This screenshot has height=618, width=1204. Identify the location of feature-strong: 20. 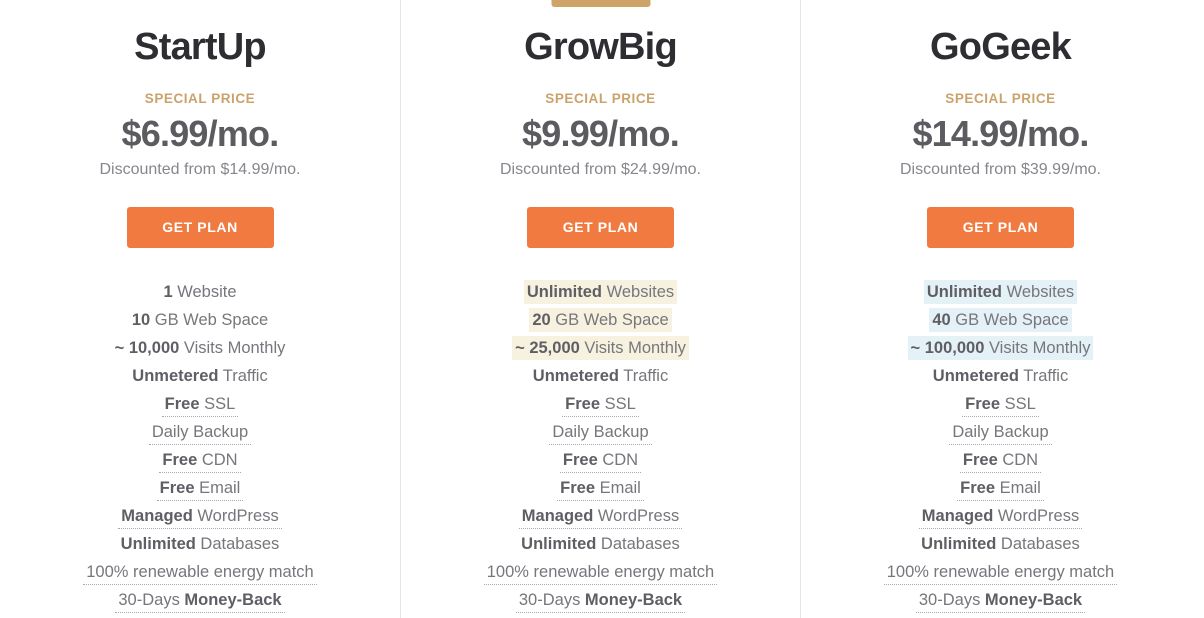
(541, 320).